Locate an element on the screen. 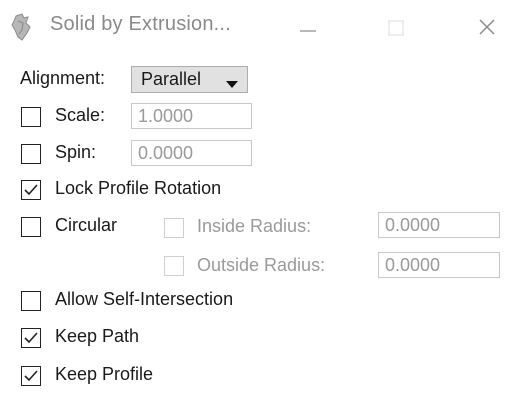 The image size is (515, 396). maximize-icon is located at coordinates (396, 28).